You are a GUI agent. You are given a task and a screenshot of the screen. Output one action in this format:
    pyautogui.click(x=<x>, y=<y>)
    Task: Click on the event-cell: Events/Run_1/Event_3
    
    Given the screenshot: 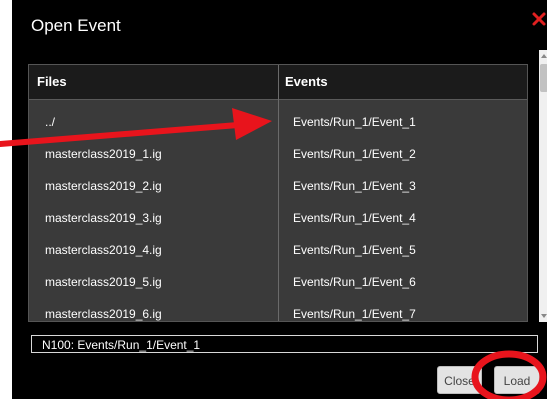 What is the action you would take?
    pyautogui.click(x=354, y=186)
    